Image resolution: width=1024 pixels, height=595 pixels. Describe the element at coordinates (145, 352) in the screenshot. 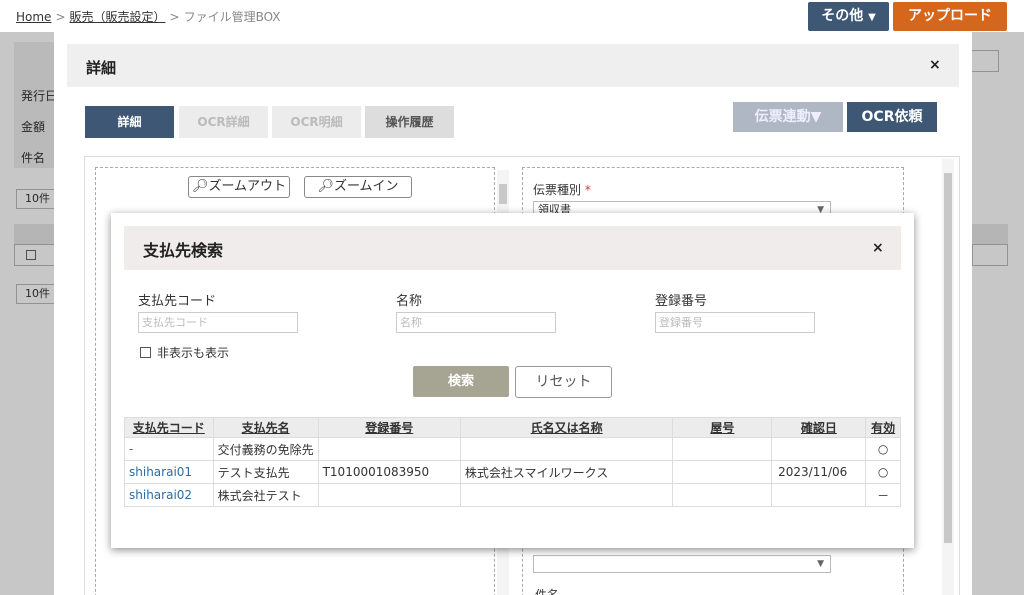

I see `show-hidden-checkbox` at that location.